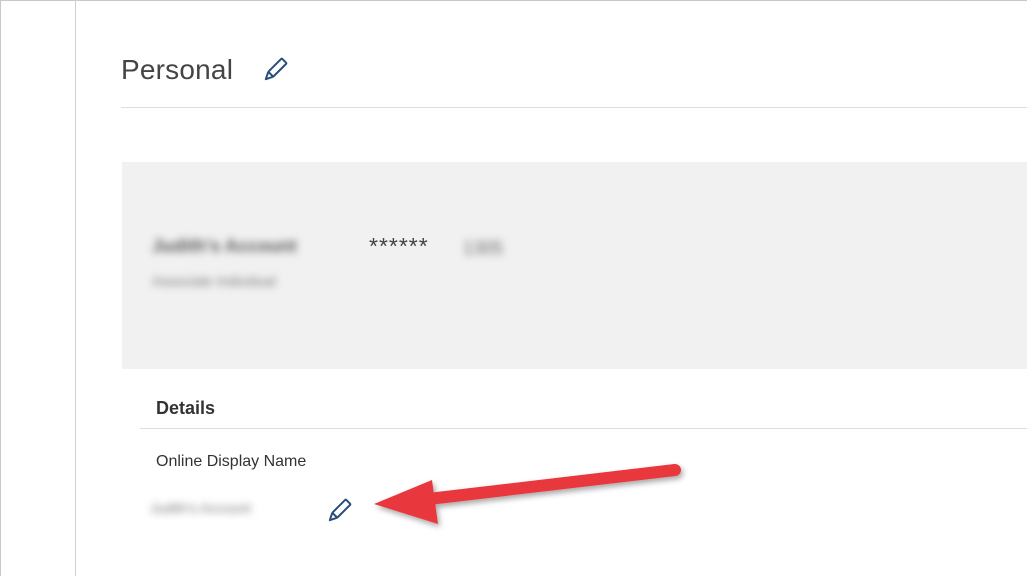 The width and height of the screenshot is (1027, 576). Describe the element at coordinates (224, 246) in the screenshot. I see `account-name: Judith's Account` at that location.